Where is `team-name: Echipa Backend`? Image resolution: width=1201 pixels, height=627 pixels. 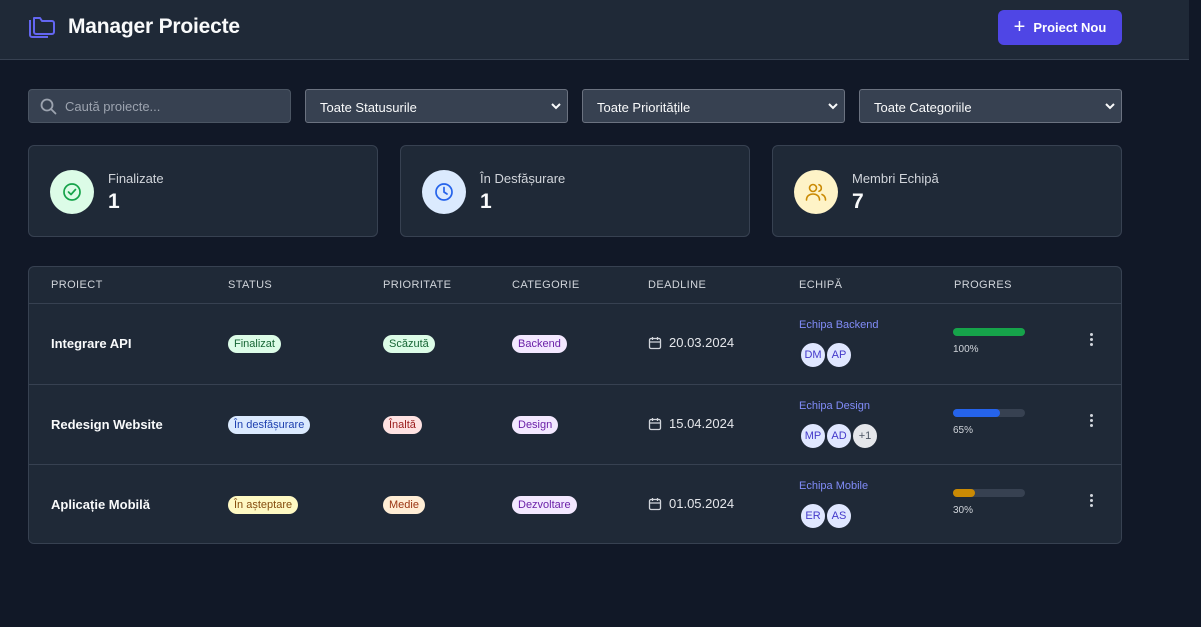
team-name: Echipa Backend is located at coordinates (839, 325).